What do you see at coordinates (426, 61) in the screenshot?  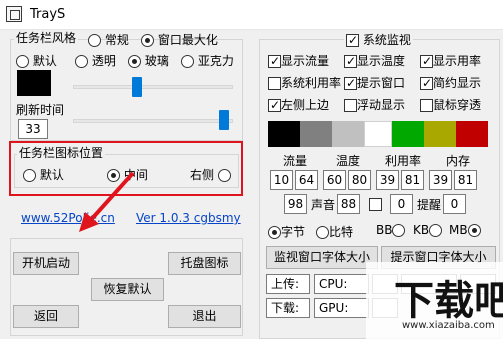 I see `show-usage-checkbox` at bounding box center [426, 61].